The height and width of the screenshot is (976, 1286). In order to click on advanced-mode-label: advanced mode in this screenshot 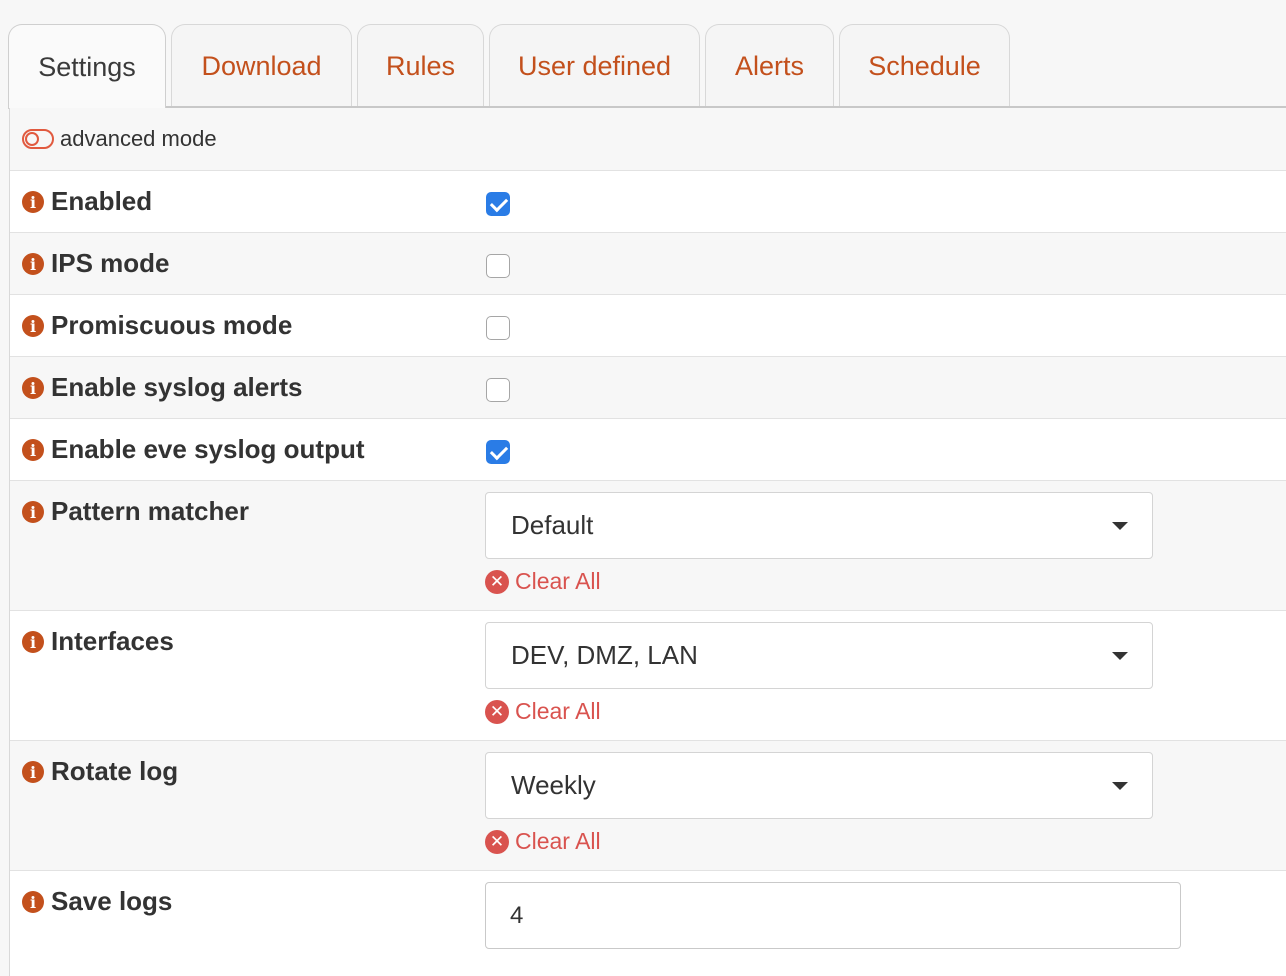, I will do `click(138, 139)`.